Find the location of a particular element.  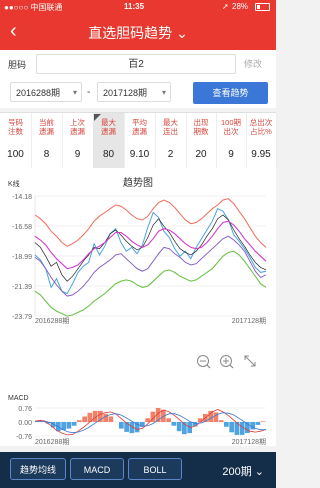

location-icon: ➚ is located at coordinates (225, 6).